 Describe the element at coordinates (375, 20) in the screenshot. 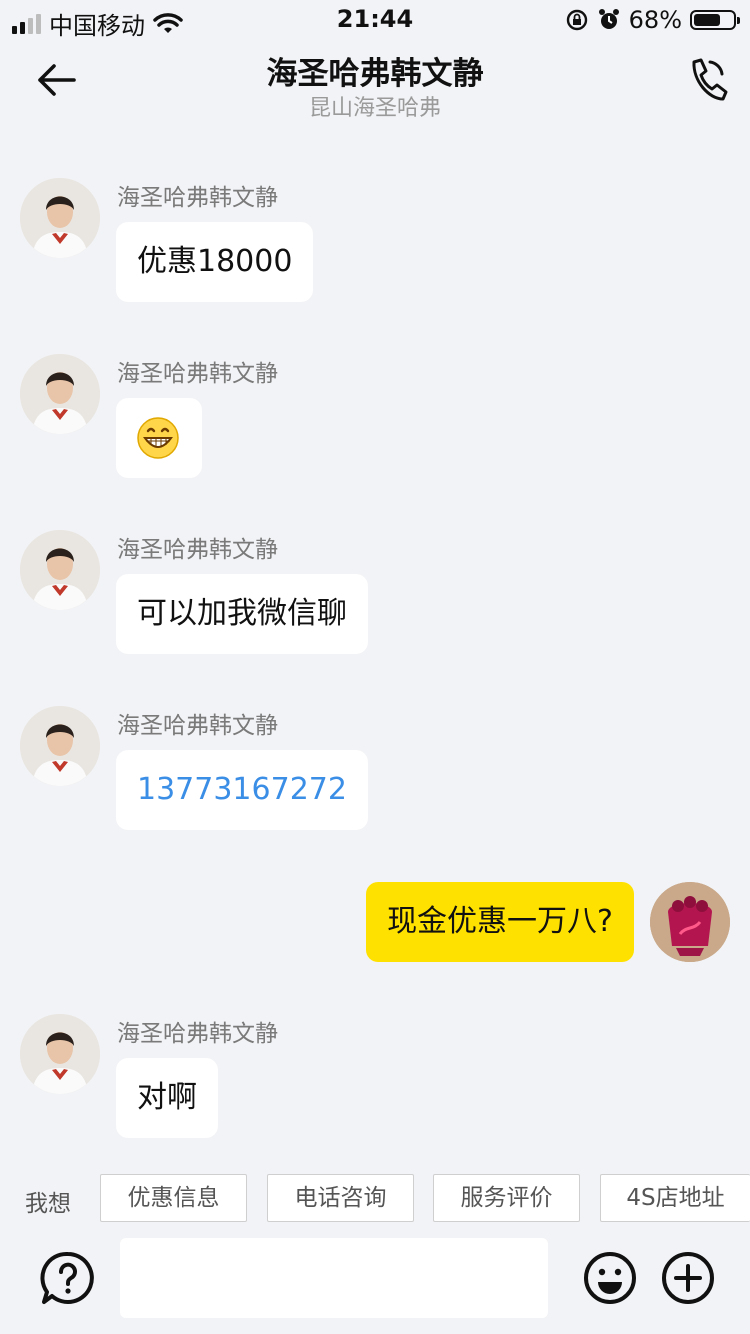

I see `status-bar: 中国移动 21:44 68%` at that location.